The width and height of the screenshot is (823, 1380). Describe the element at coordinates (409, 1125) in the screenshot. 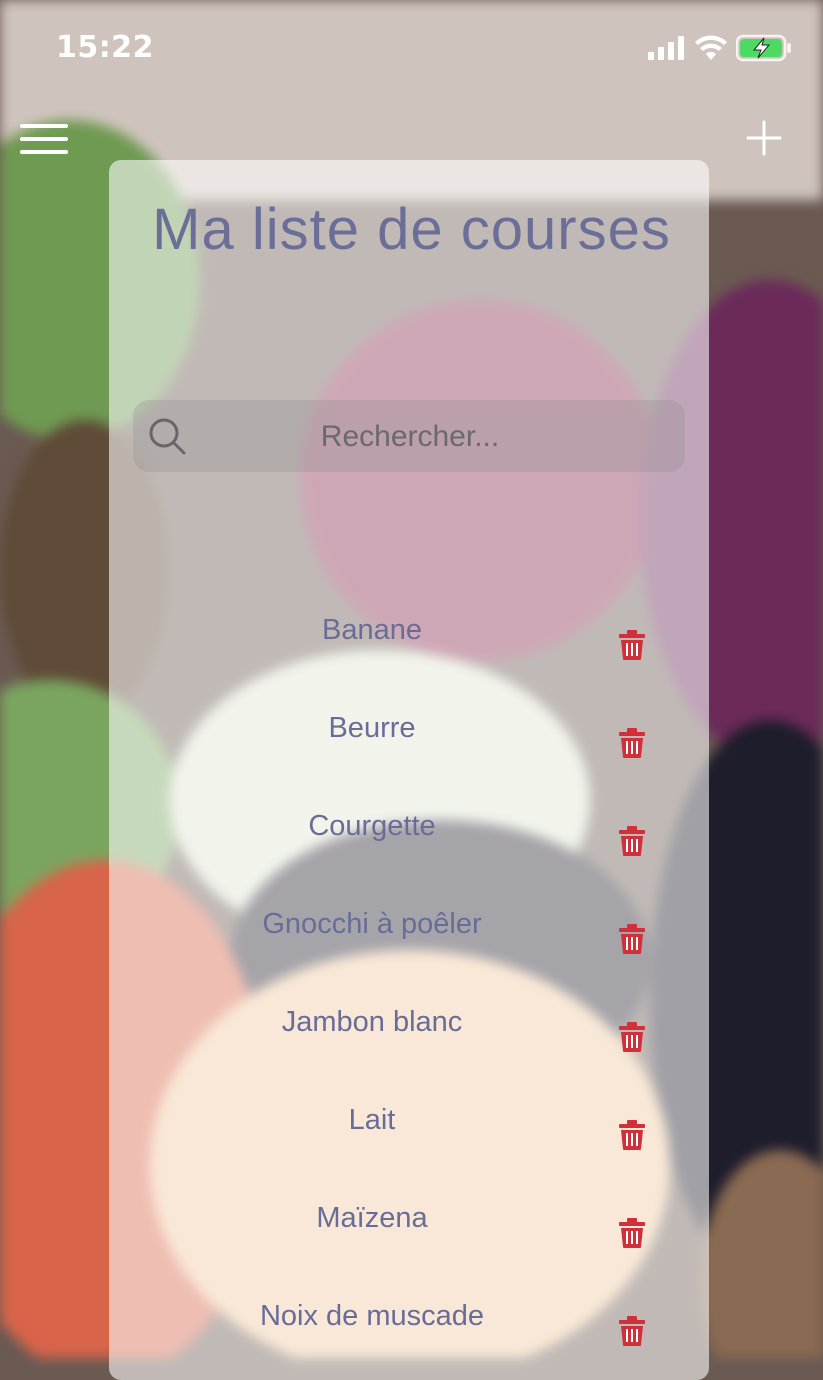

I see `list-item: Lait` at that location.